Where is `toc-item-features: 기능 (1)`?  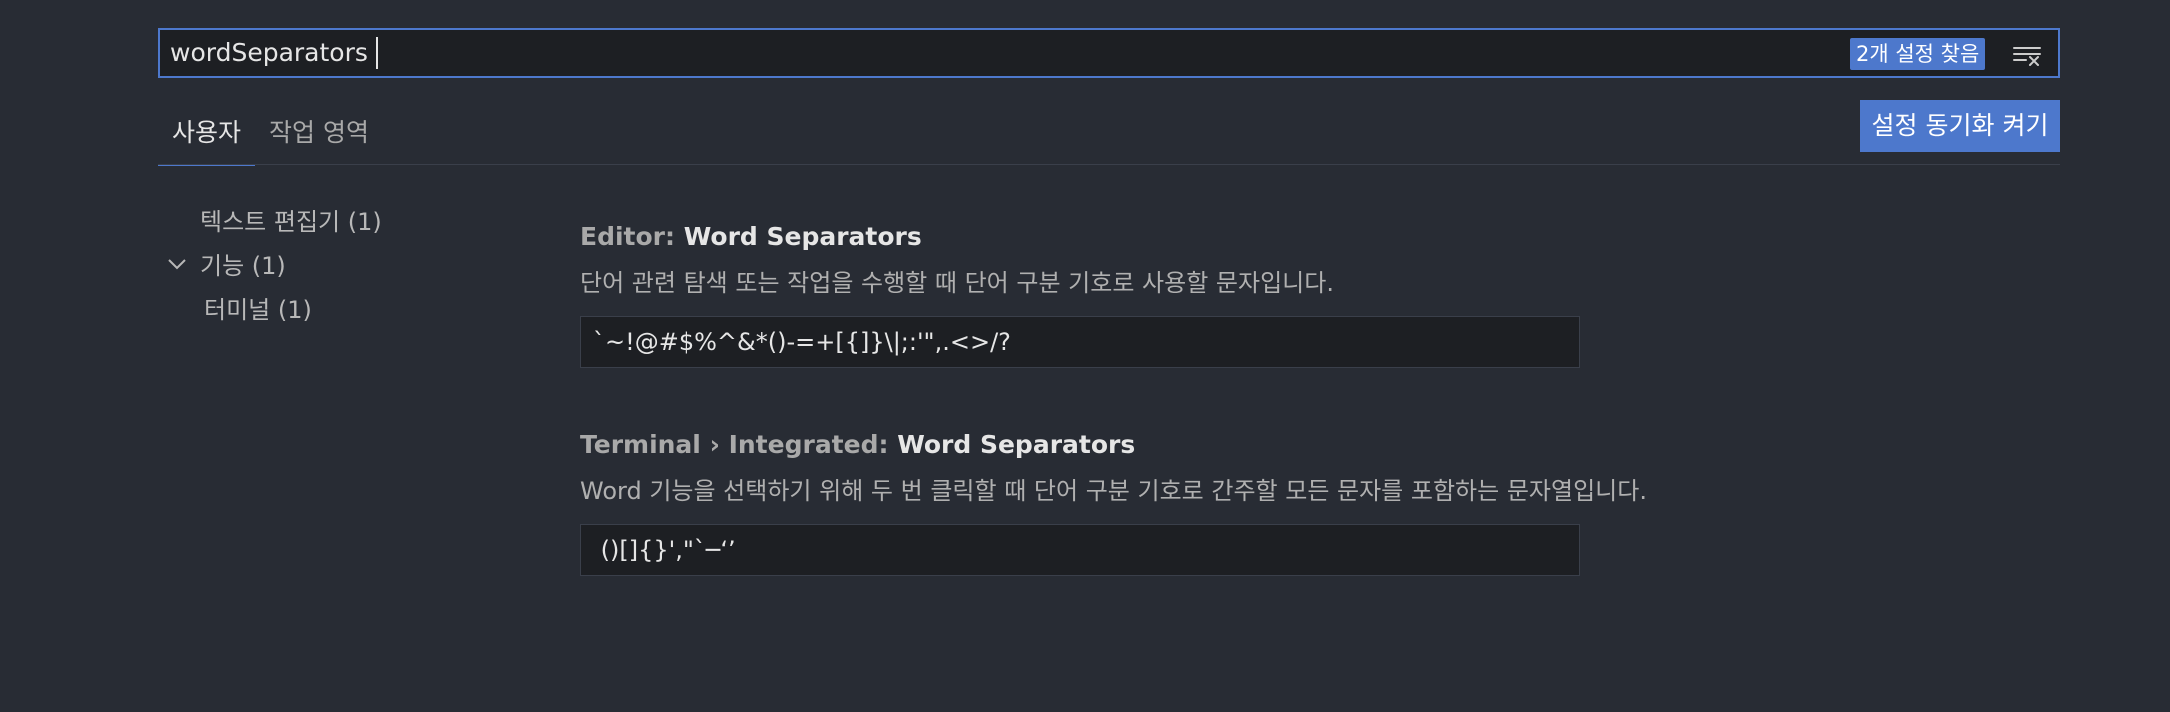 toc-item-features: 기능 (1) is located at coordinates (225, 263).